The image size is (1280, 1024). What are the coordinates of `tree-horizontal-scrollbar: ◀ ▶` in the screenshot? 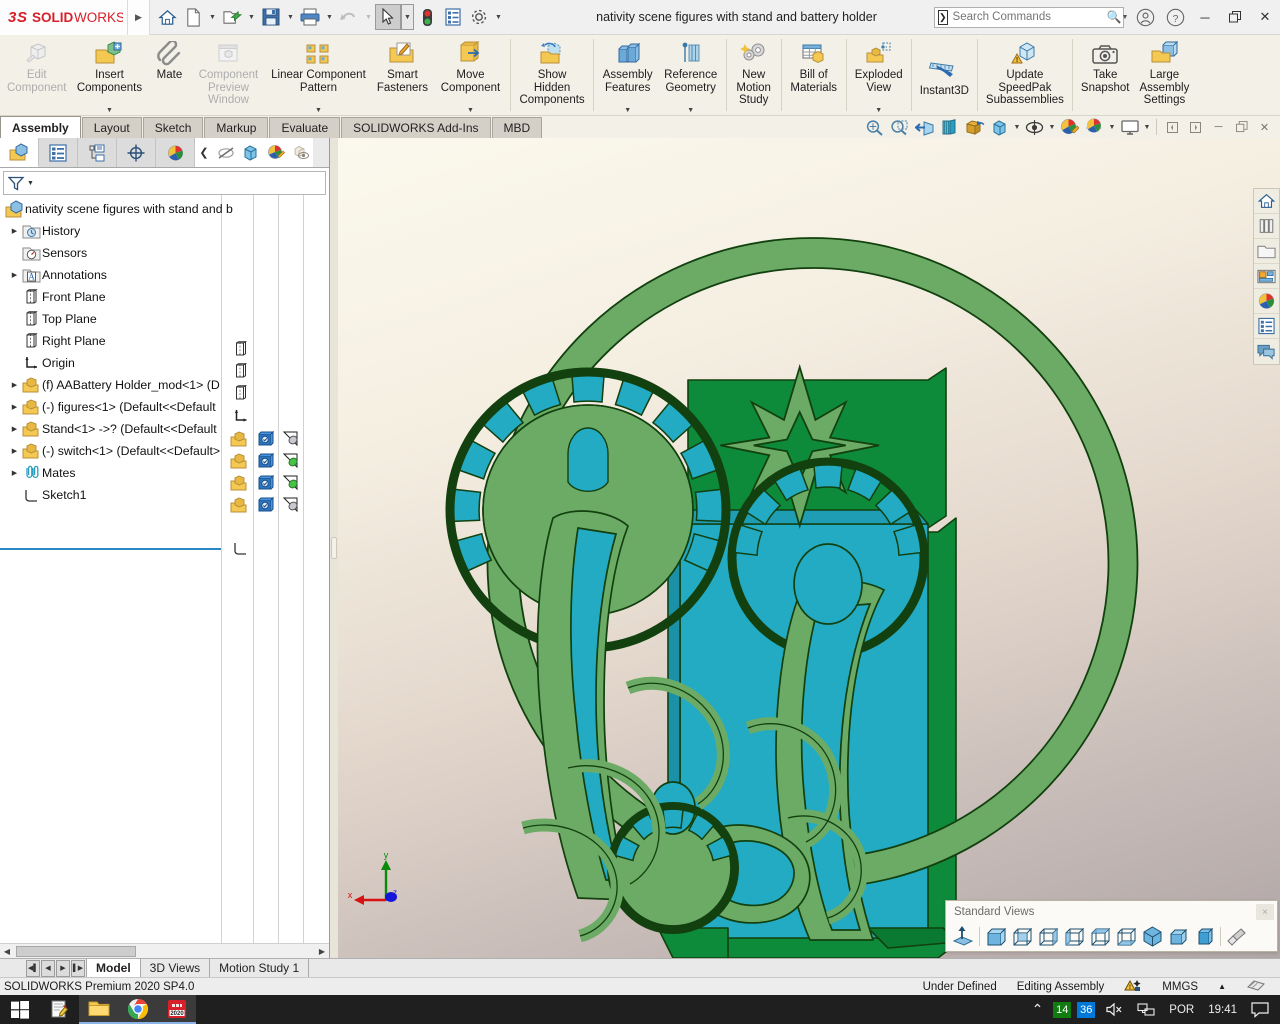 It's located at (164, 950).